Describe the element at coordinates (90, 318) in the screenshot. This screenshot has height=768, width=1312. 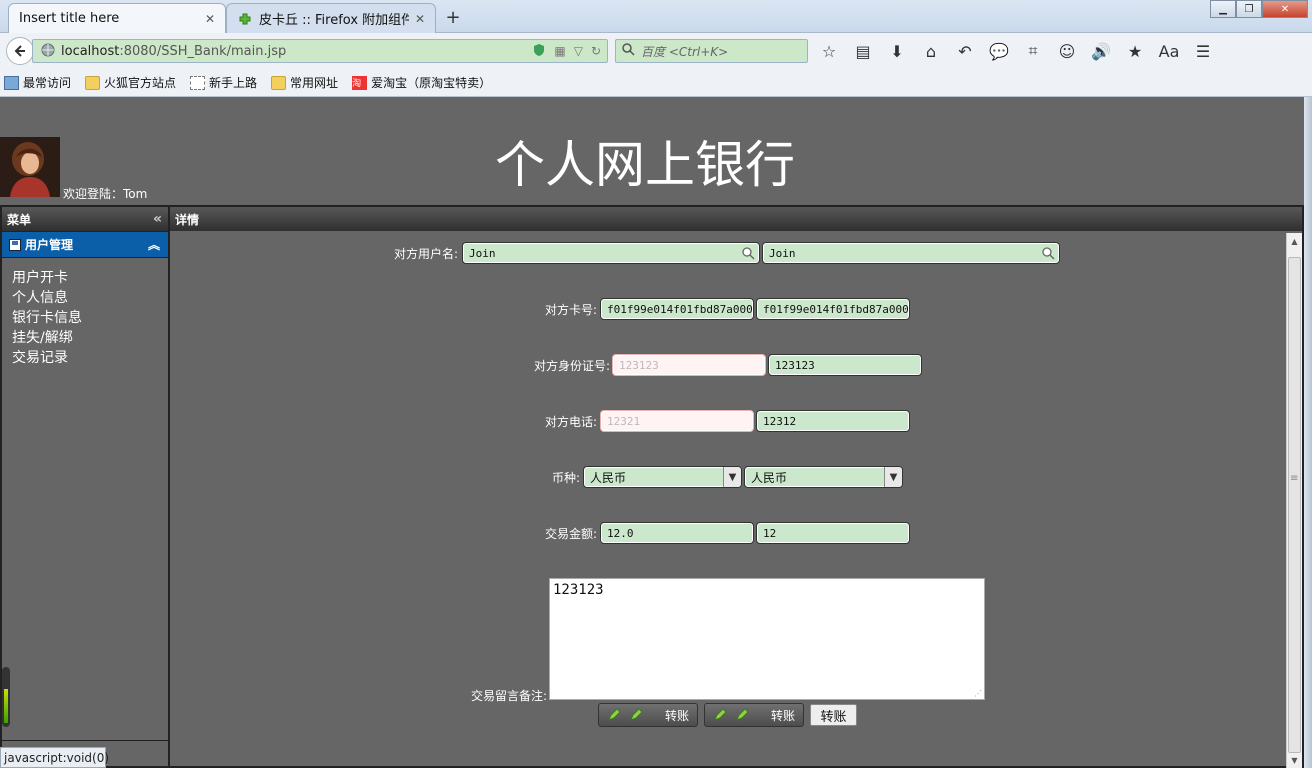
I see `sidebar-item-card-info: 银行卡信息` at that location.